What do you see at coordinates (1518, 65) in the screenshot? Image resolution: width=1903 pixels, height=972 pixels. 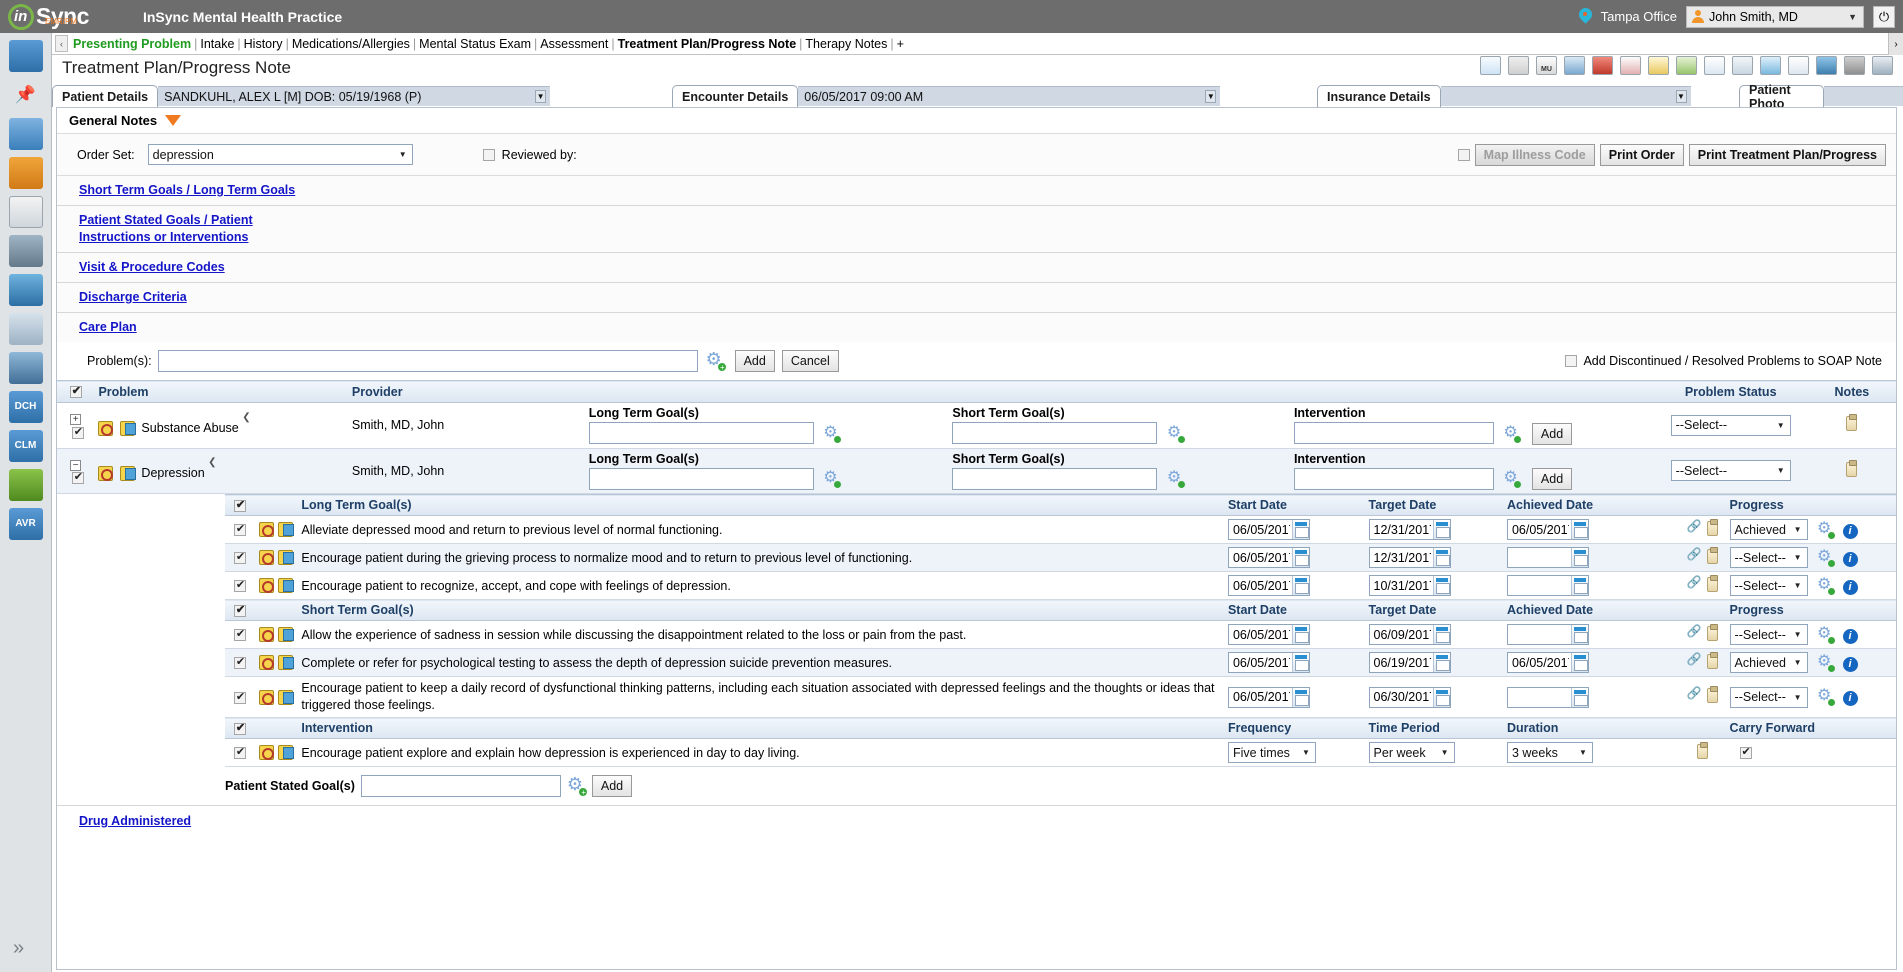 I see `page-blank-icon` at bounding box center [1518, 65].